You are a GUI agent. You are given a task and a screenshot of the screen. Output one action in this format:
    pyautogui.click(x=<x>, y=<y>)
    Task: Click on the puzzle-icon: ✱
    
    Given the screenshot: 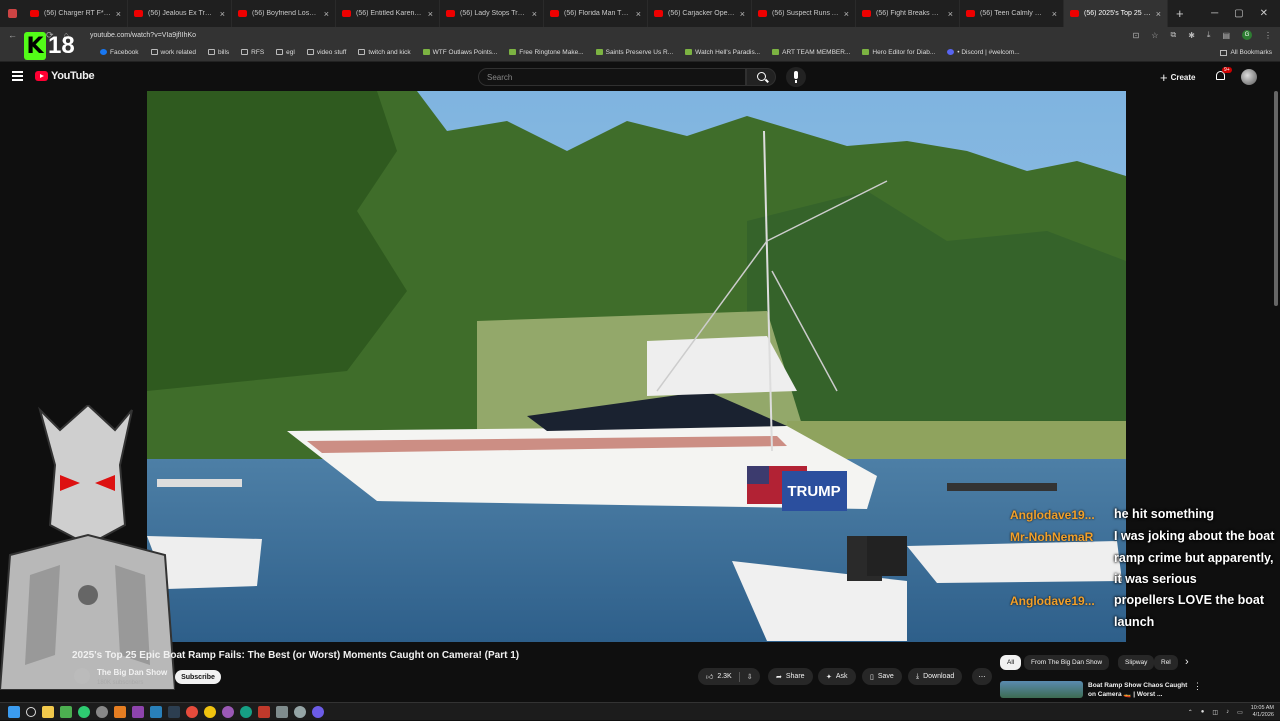 What is the action you would take?
    pyautogui.click(x=1191, y=35)
    